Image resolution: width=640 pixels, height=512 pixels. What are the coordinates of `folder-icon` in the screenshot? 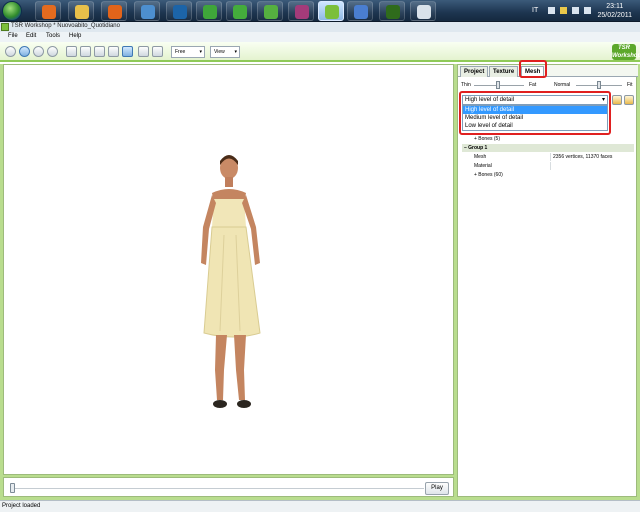 It's located at (82, 12).